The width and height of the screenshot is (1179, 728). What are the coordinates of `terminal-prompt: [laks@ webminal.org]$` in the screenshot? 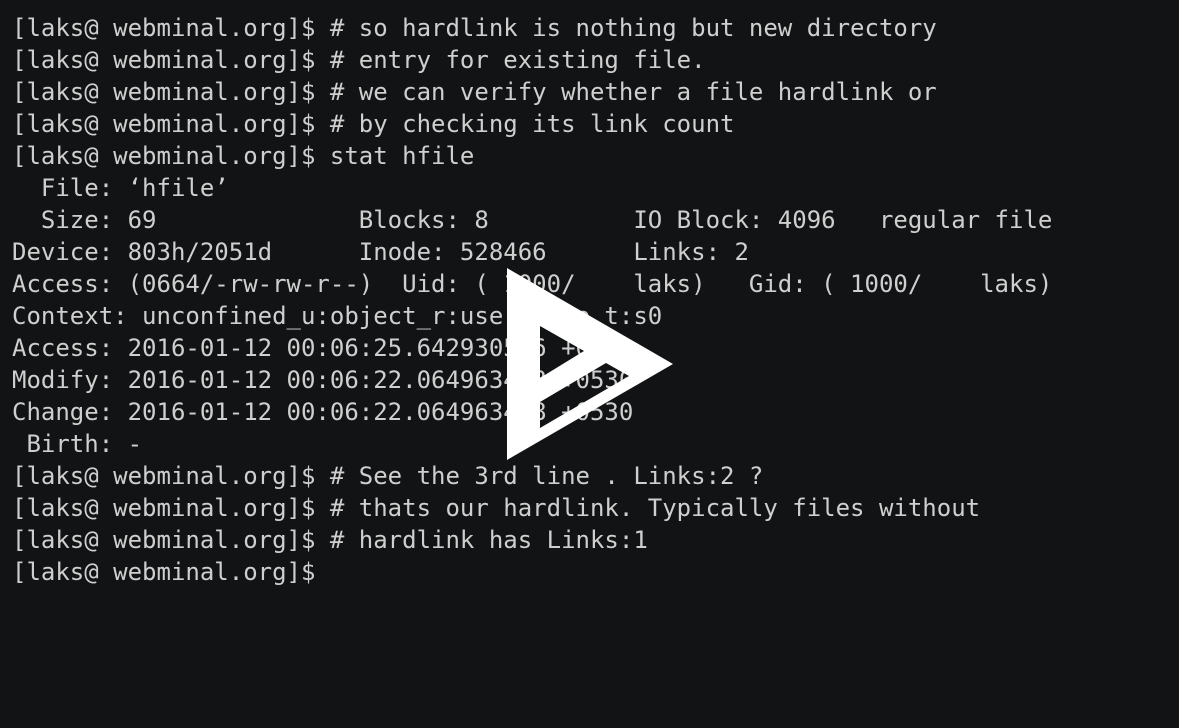 It's located at (171, 572).